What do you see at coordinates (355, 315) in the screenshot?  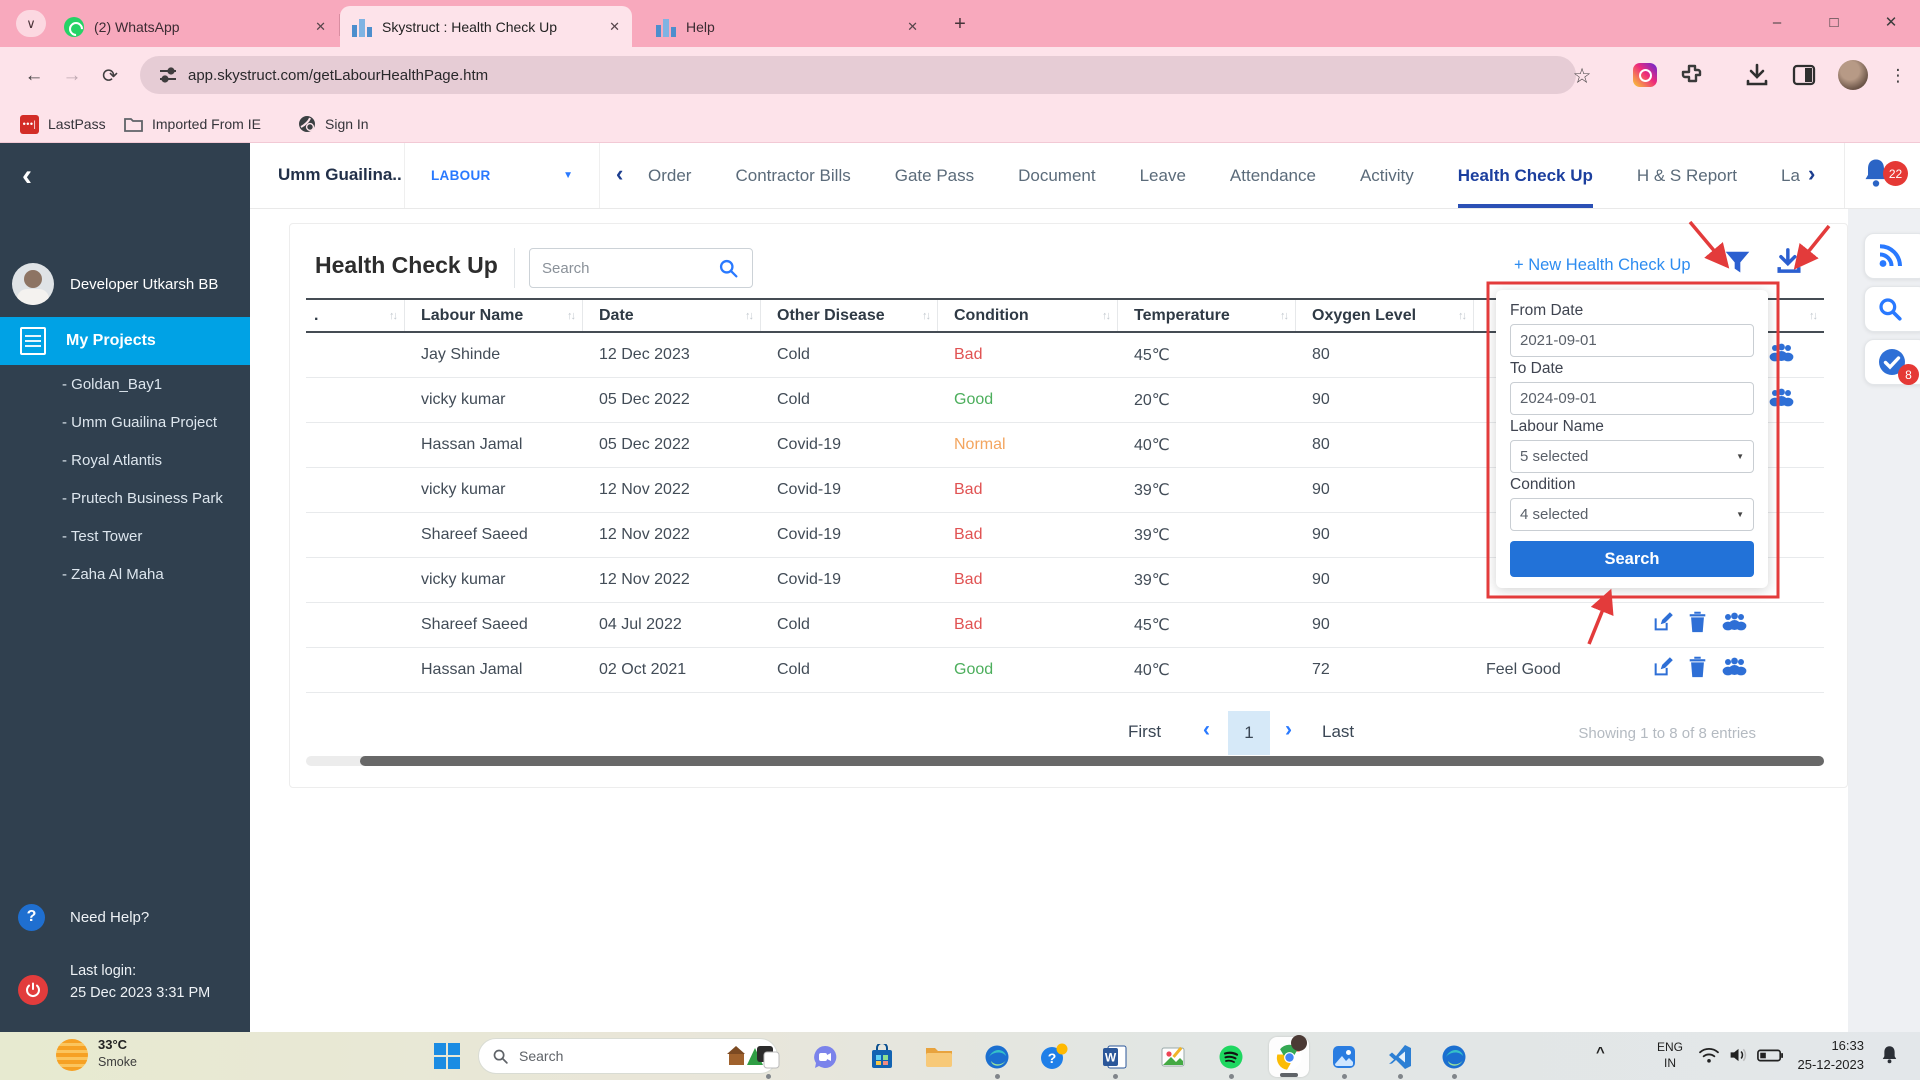 I see `table-header-cell: . ↑↓` at bounding box center [355, 315].